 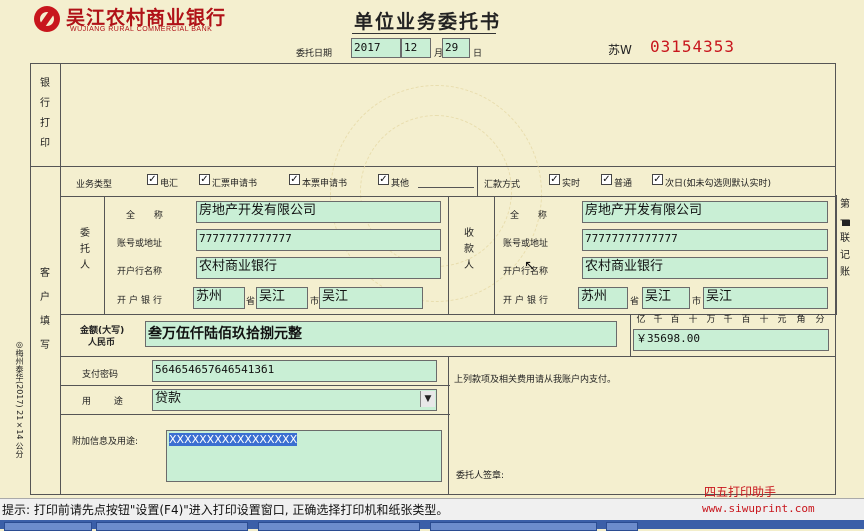 I want to click on purpose-value: 贷款, so click(x=168, y=398).